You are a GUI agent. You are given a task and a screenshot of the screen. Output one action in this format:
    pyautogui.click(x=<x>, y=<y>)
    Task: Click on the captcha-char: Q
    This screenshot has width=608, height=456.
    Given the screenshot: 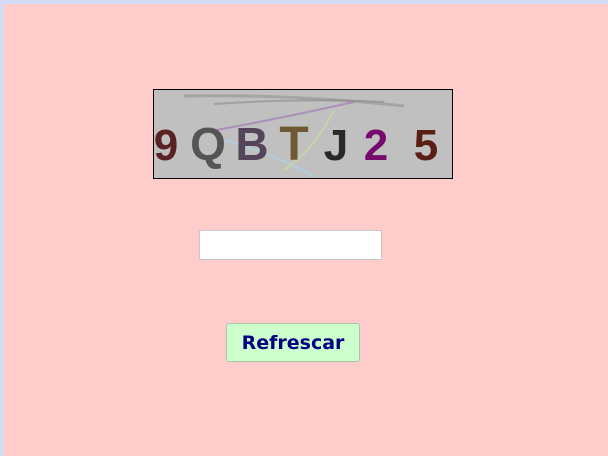 What is the action you would take?
    pyautogui.click(x=208, y=144)
    